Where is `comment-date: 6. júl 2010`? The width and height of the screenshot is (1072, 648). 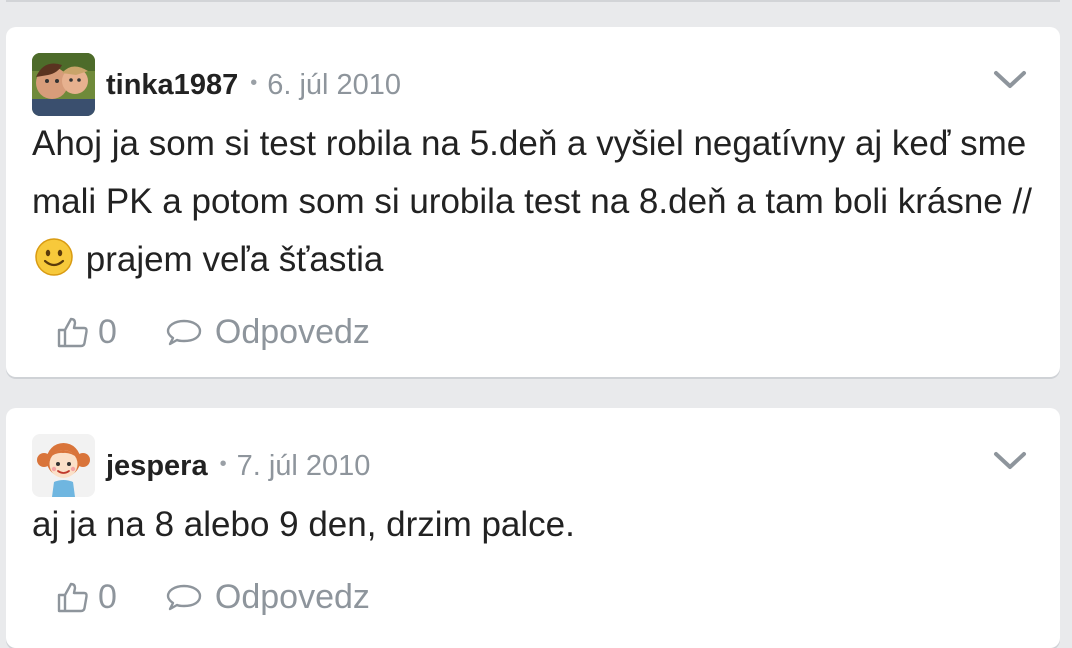
comment-date: 6. júl 2010 is located at coordinates (334, 84).